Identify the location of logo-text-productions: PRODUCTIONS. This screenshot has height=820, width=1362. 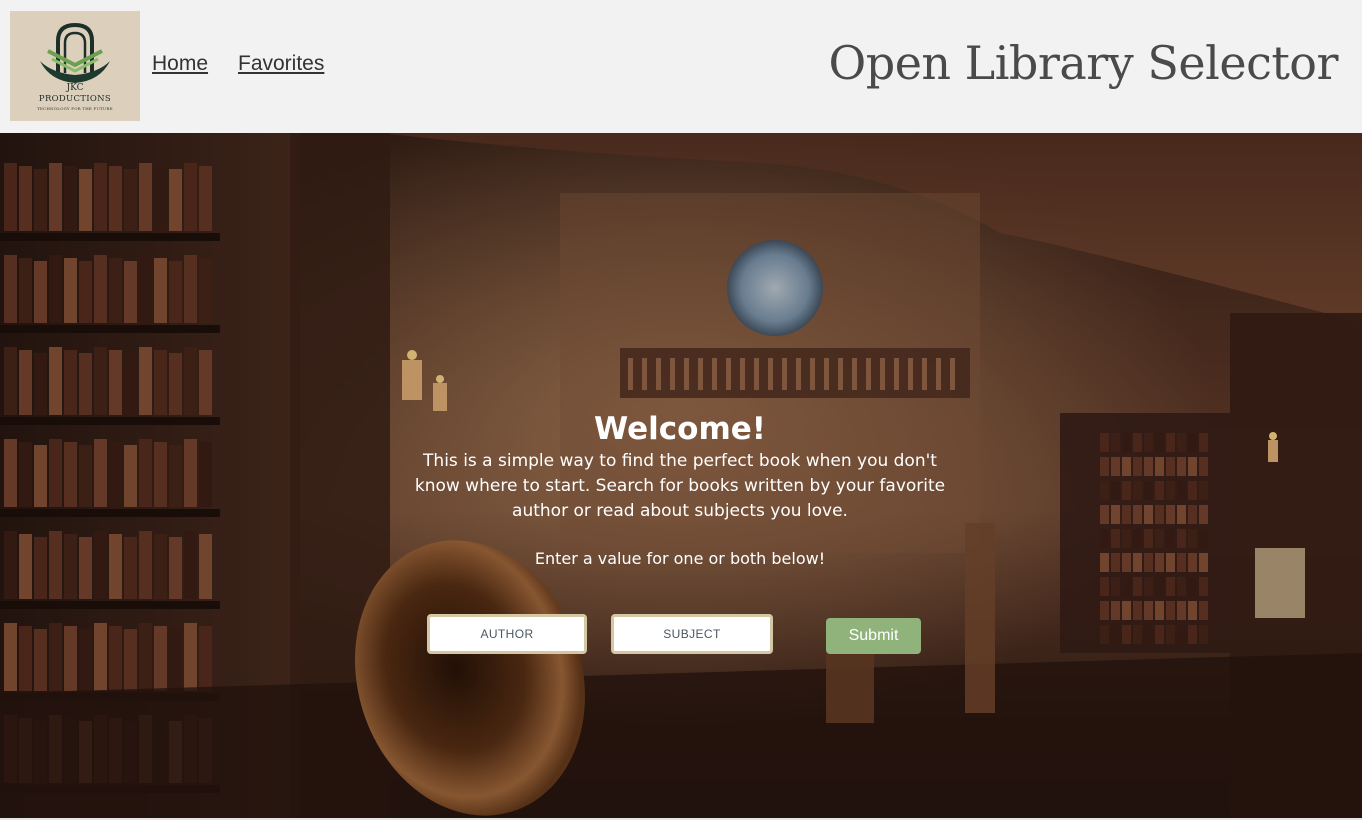
(75, 99).